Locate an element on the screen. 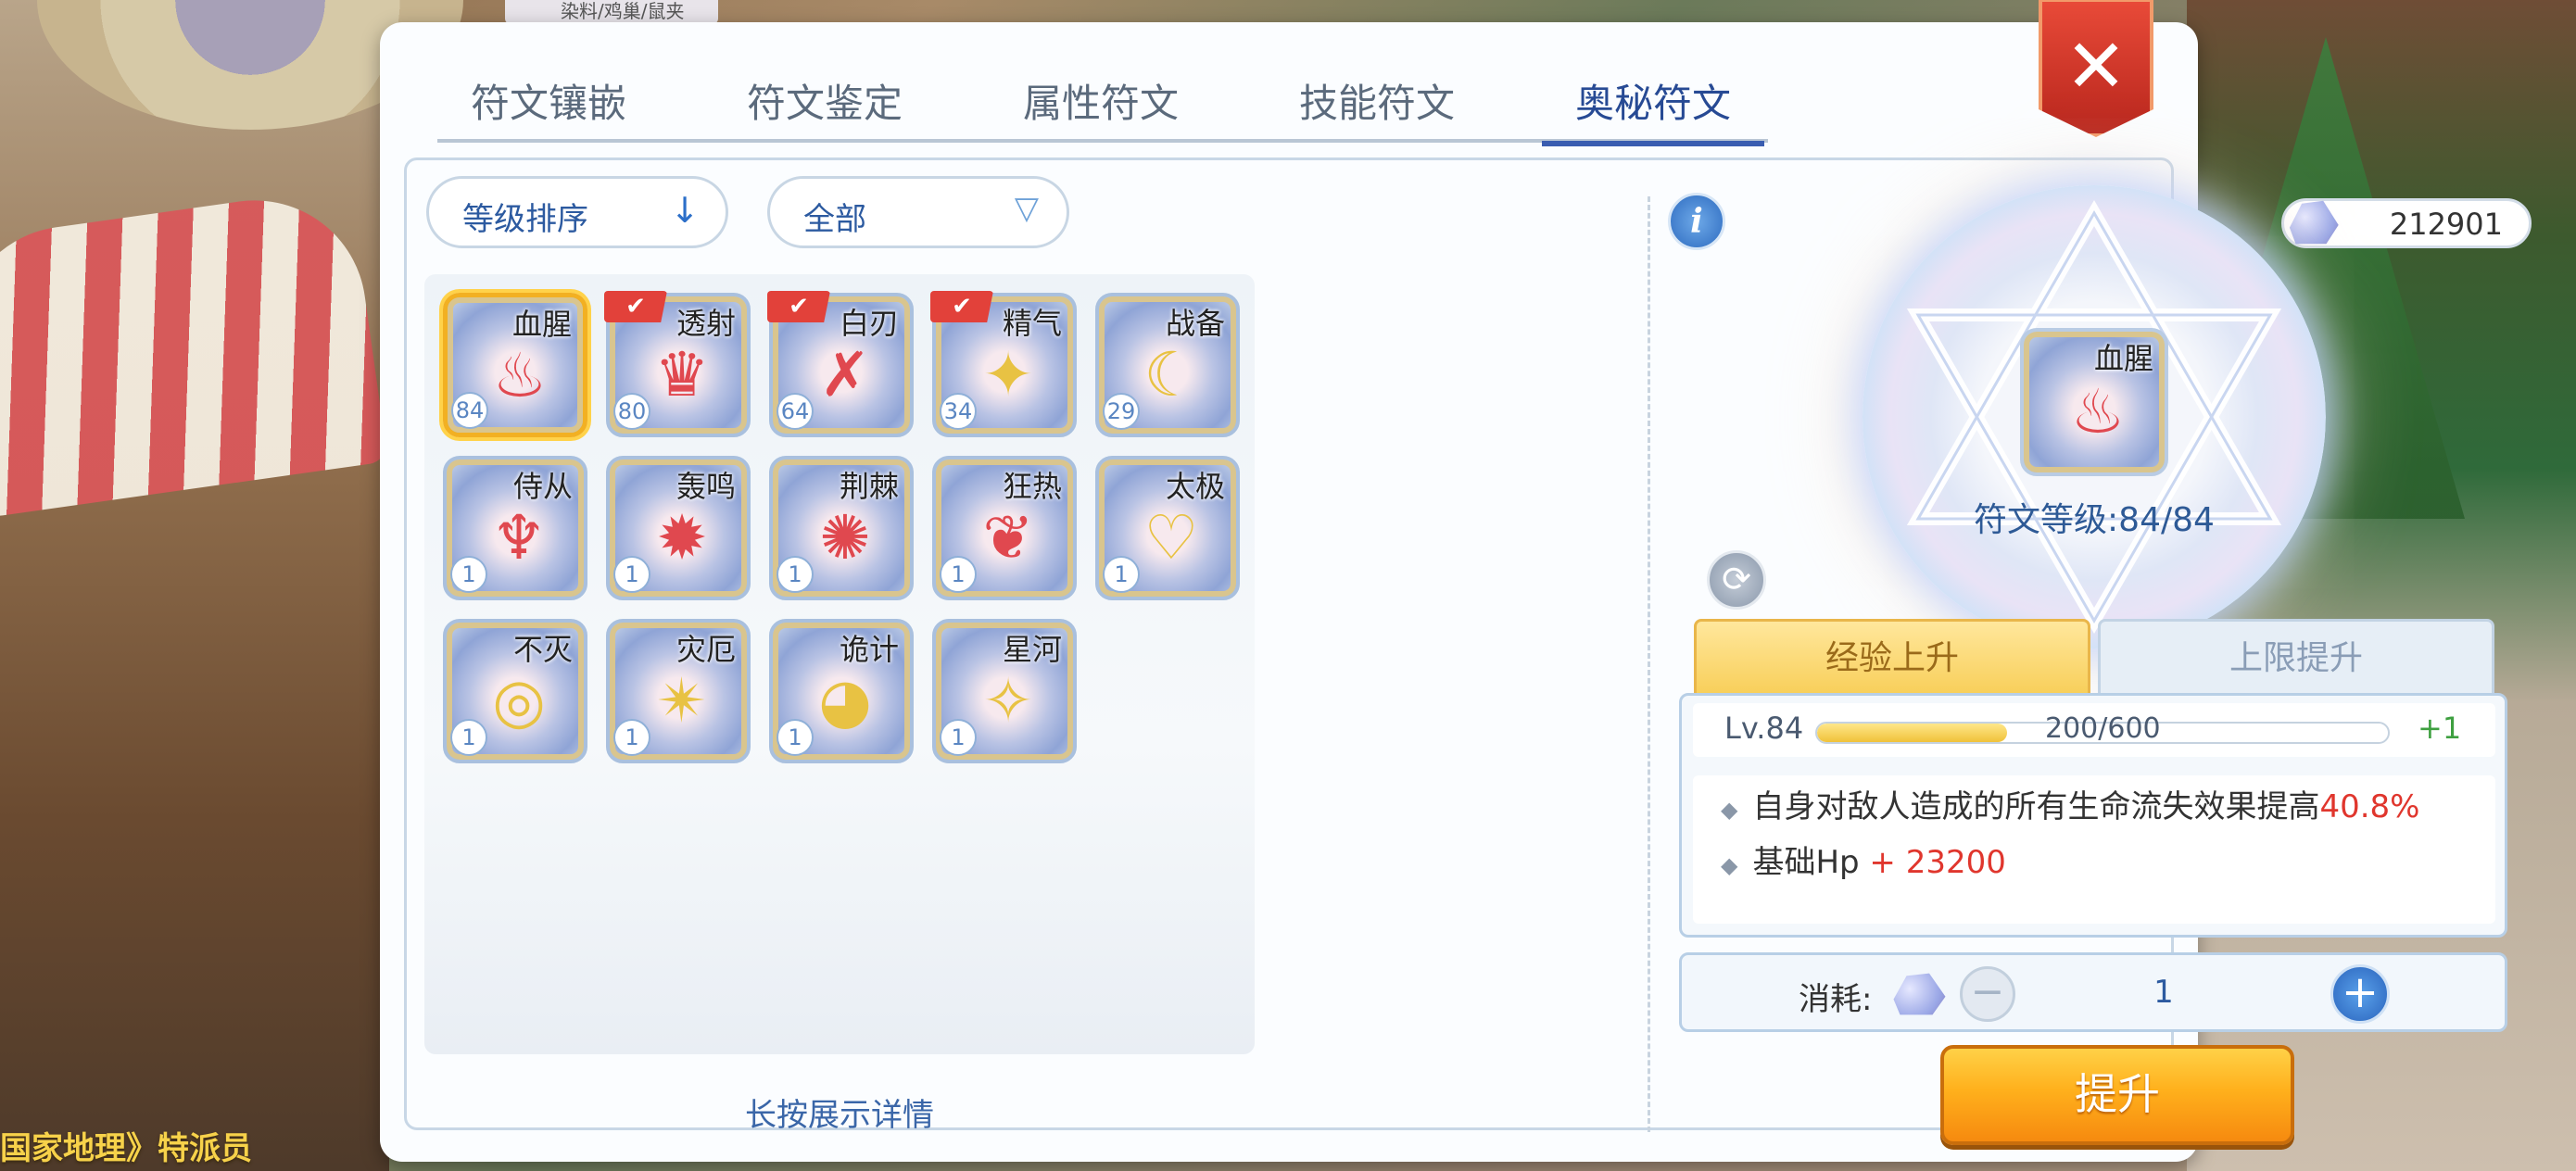 Image resolution: width=2576 pixels, height=1171 pixels. tab-exp-up: 经验上升 is located at coordinates (1892, 658).